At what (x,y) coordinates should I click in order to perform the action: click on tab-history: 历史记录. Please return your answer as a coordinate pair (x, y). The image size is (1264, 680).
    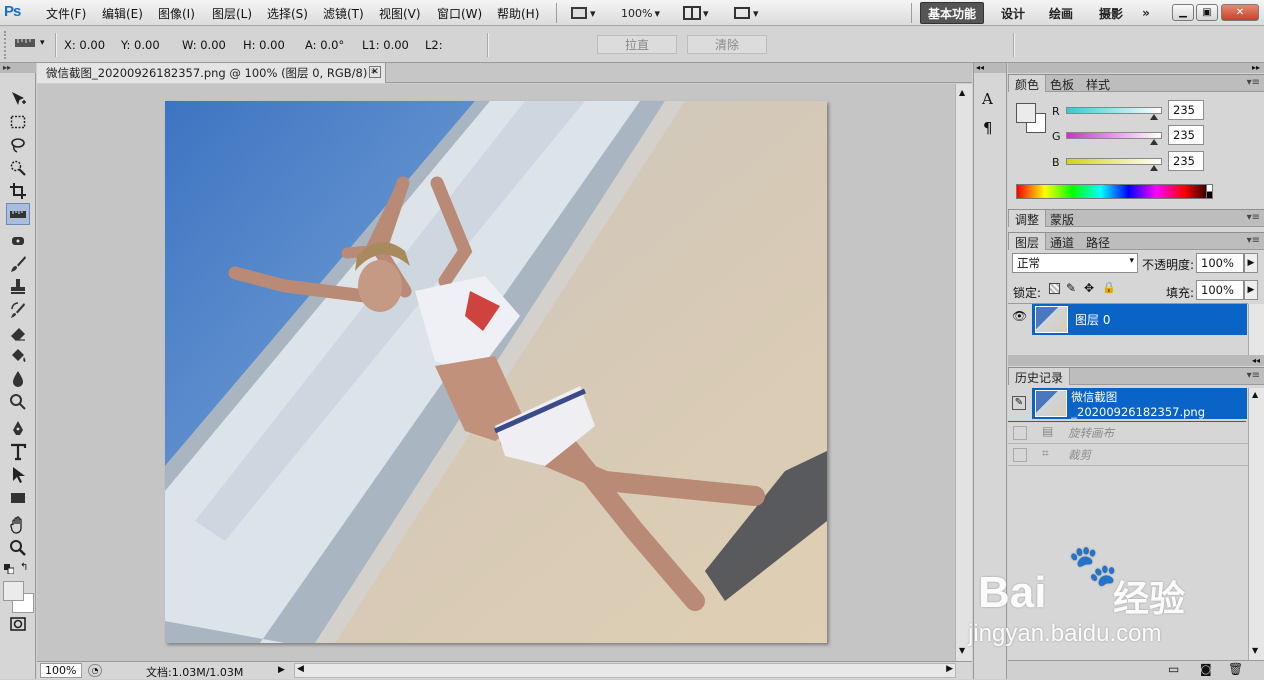
    Looking at the image, I should click on (1039, 376).